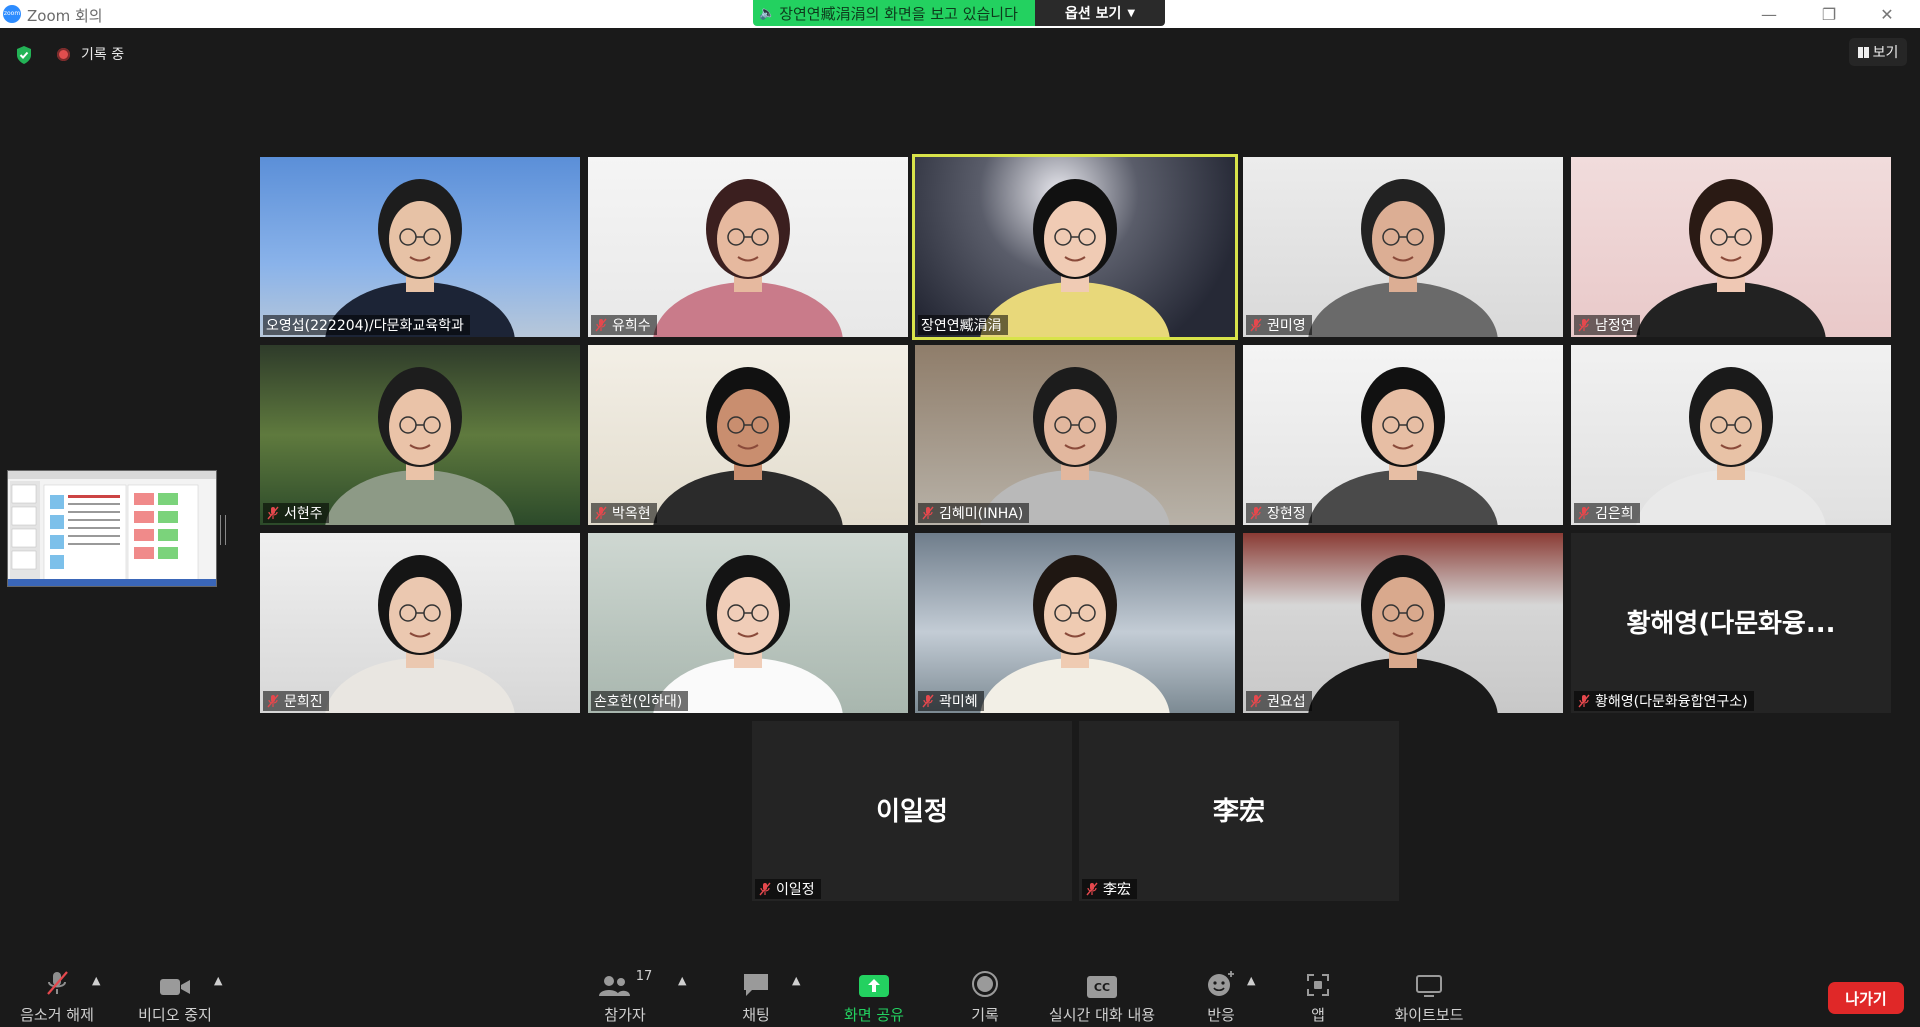 The height and width of the screenshot is (1027, 1920). I want to click on stop-video-button: 비디오 중지, so click(175, 995).